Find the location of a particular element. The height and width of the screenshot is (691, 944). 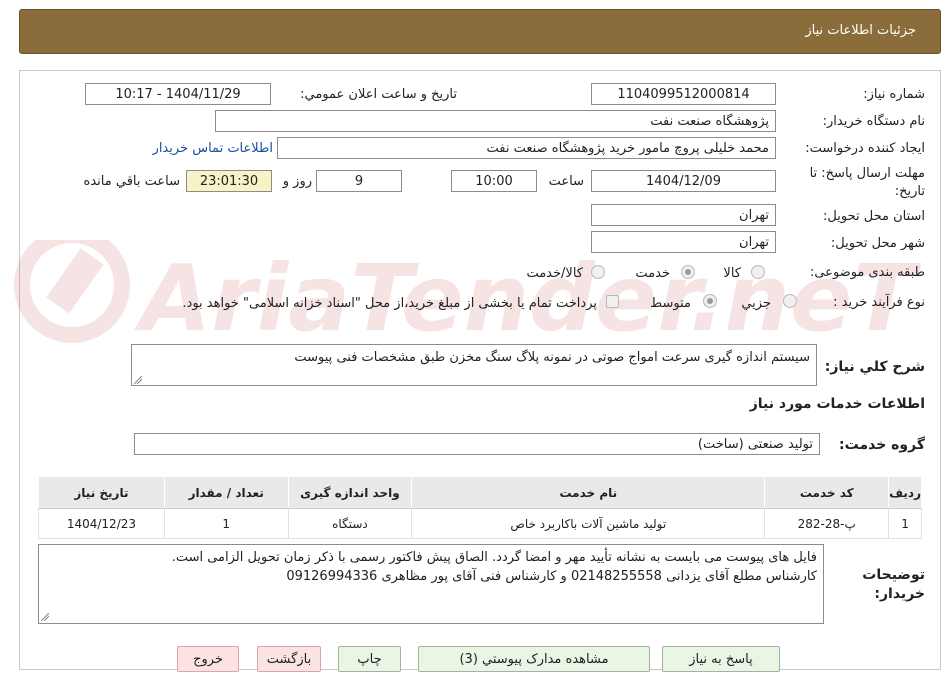

print-button: چاپ is located at coordinates (369, 659).